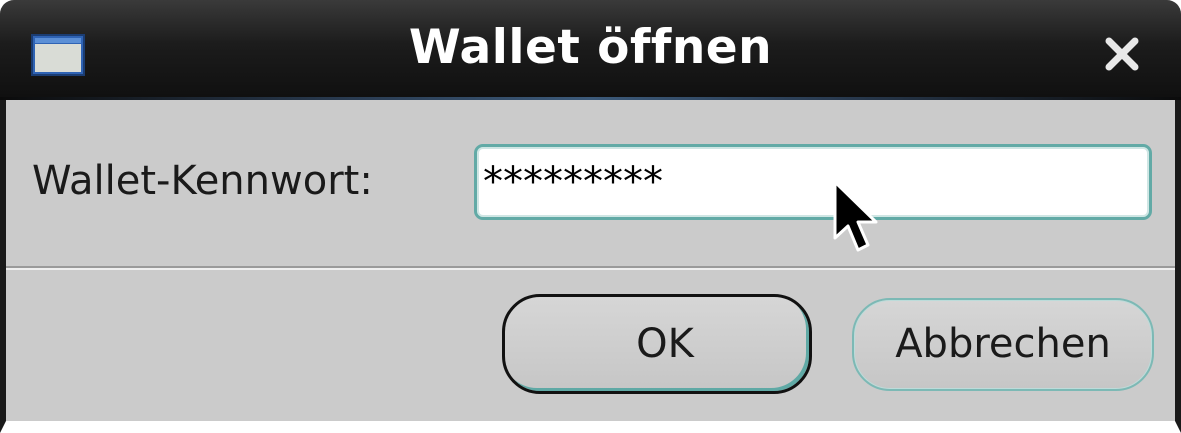  What do you see at coordinates (813, 182) in the screenshot?
I see `password-input: *********` at bounding box center [813, 182].